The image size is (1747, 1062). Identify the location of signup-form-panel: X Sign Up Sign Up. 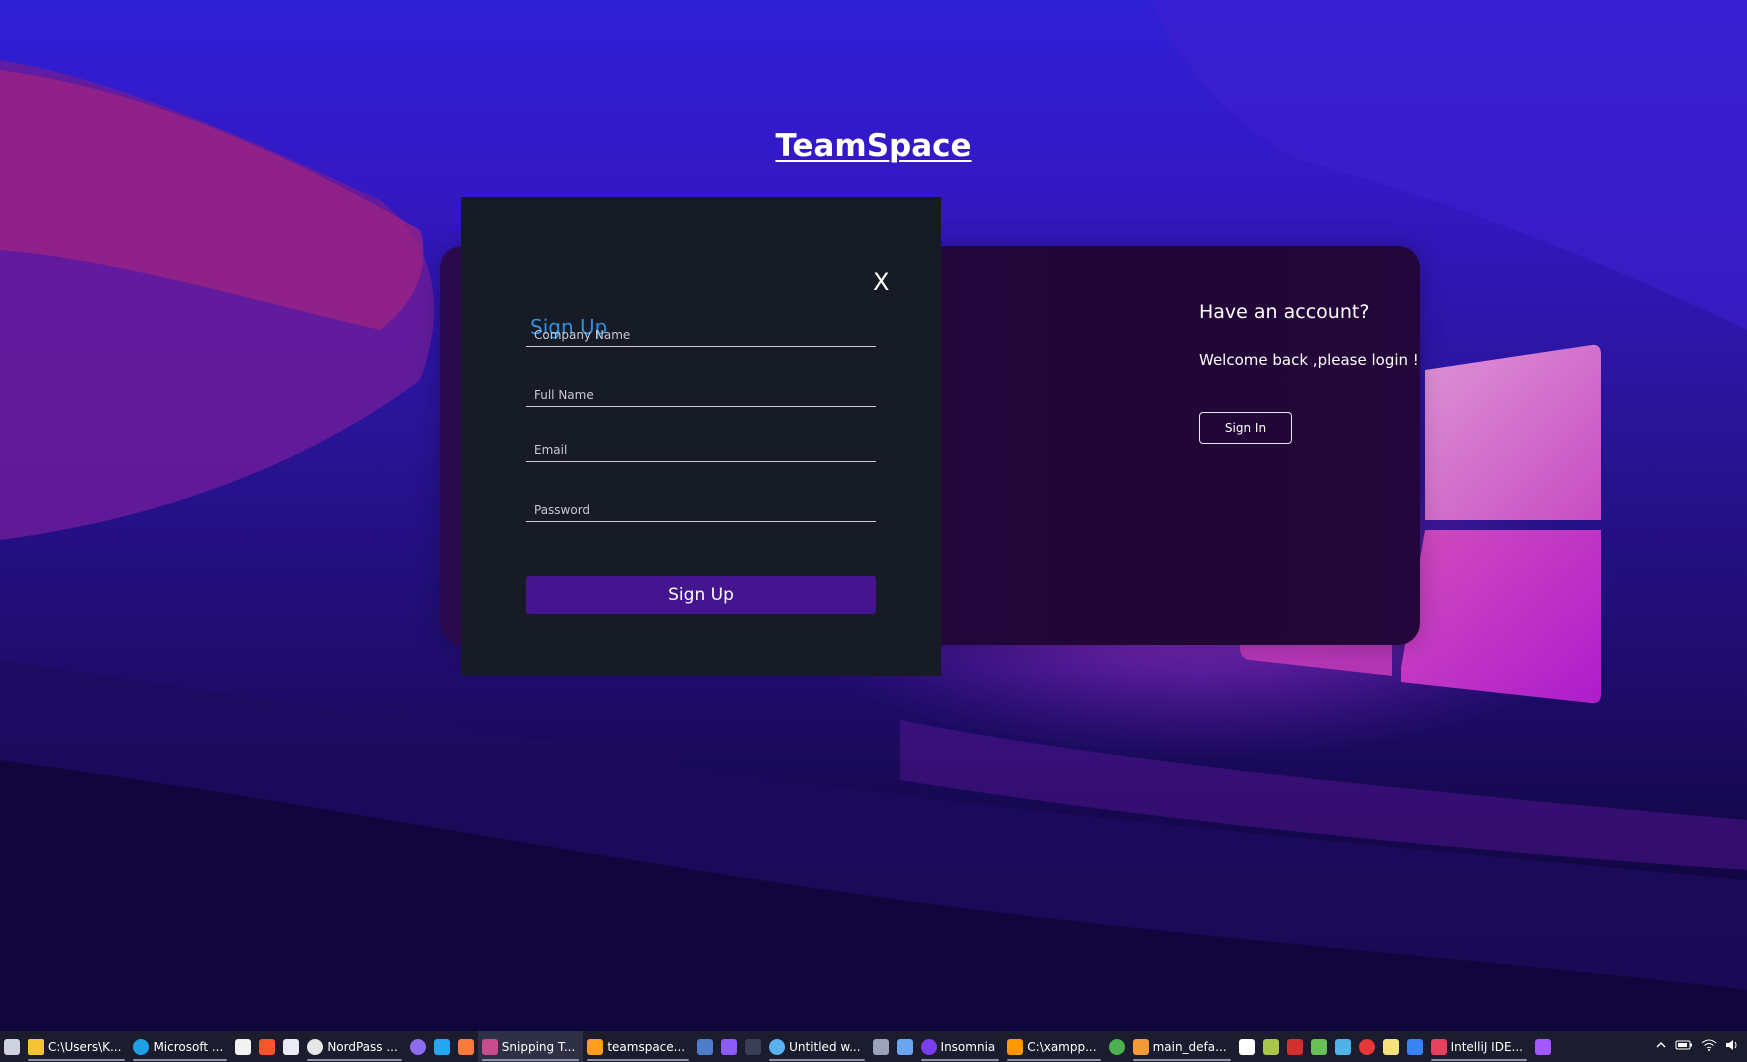
(701, 436).